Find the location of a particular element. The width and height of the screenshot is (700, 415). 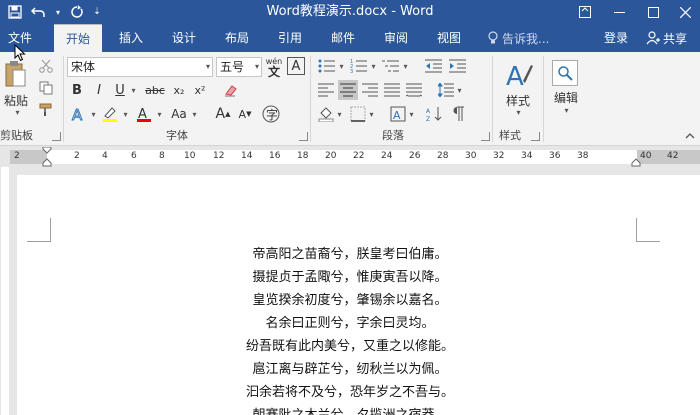

paste-dropdown-icon: ▾ is located at coordinates (17, 112).